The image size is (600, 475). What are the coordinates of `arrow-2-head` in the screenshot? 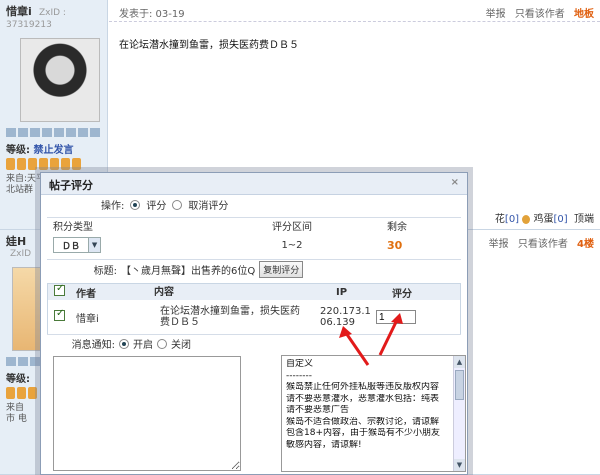 It's located at (397, 318).